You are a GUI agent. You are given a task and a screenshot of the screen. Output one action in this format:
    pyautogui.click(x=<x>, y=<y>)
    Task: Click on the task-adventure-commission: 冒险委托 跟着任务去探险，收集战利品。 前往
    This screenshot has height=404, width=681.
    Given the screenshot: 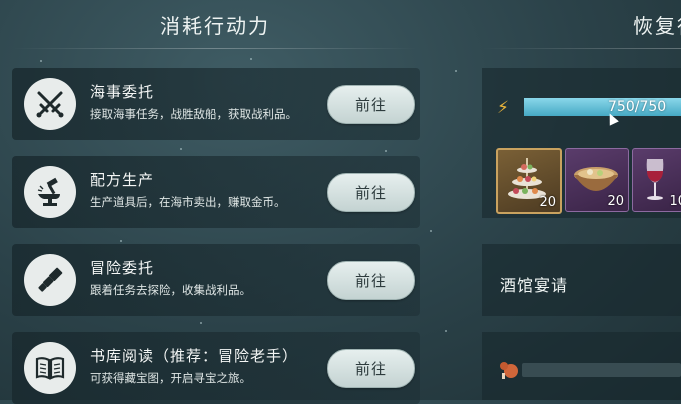 What is the action you would take?
    pyautogui.click(x=216, y=280)
    